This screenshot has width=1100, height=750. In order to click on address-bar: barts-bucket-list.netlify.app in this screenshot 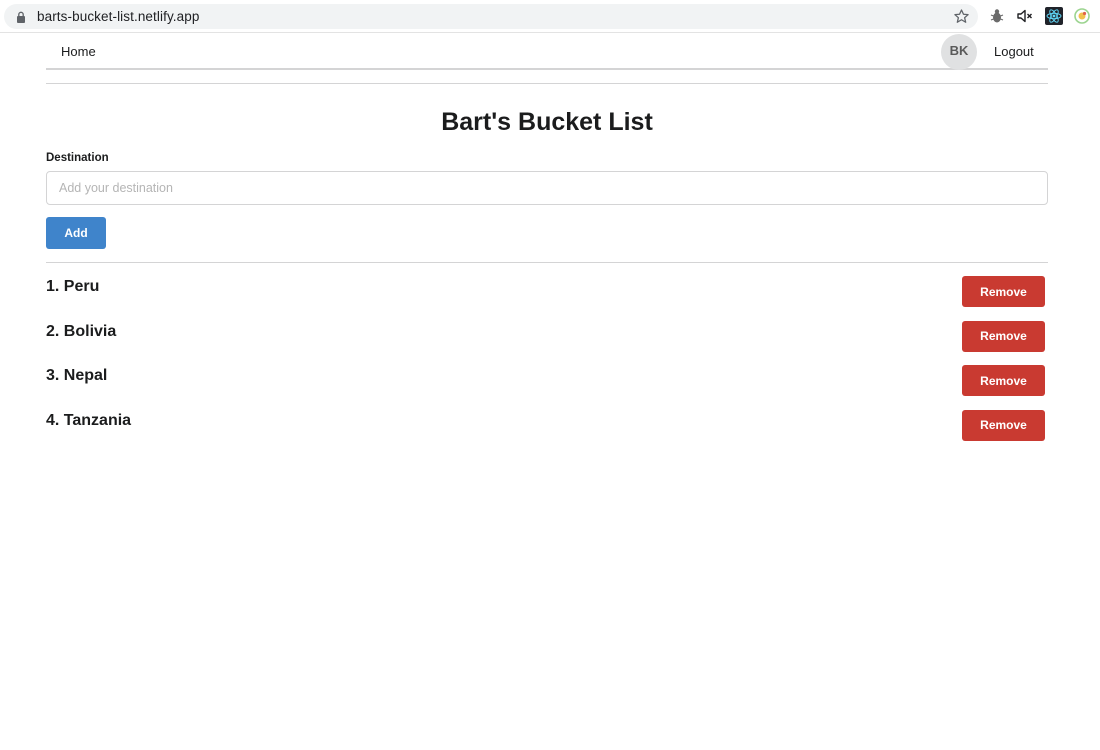, I will do `click(491, 16)`.